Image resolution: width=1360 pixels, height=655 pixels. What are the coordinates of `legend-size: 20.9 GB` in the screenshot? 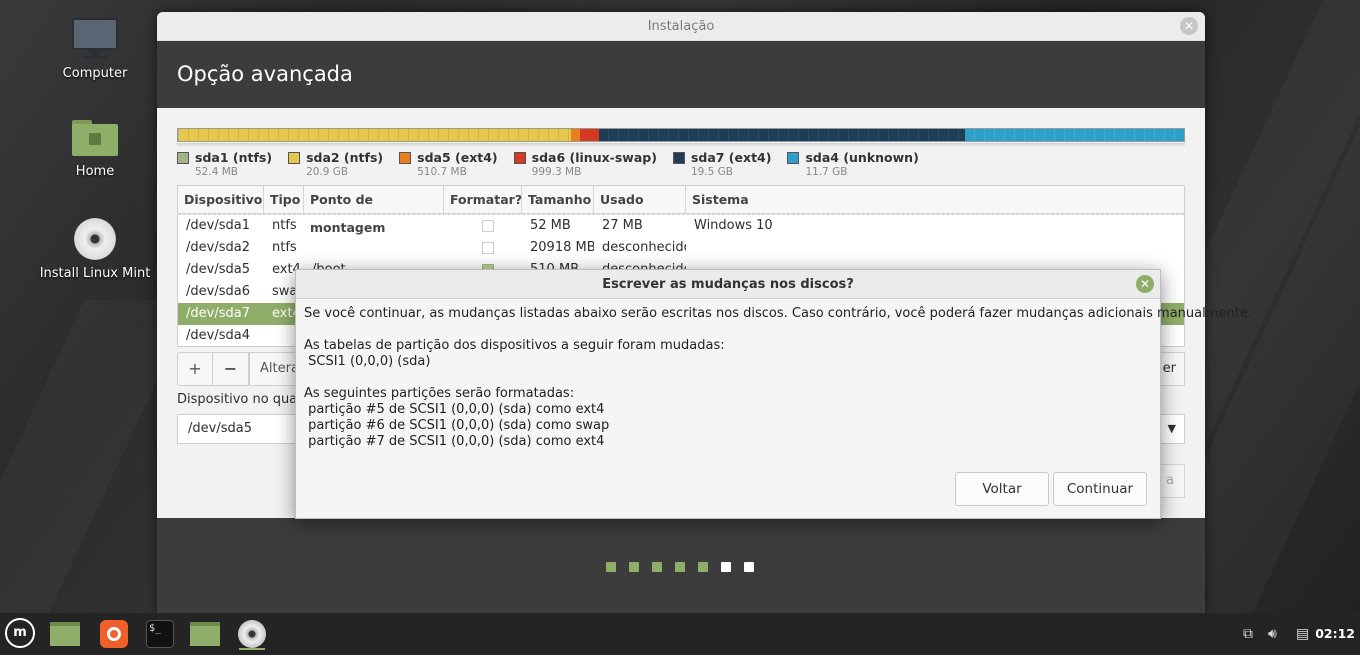 It's located at (327, 172).